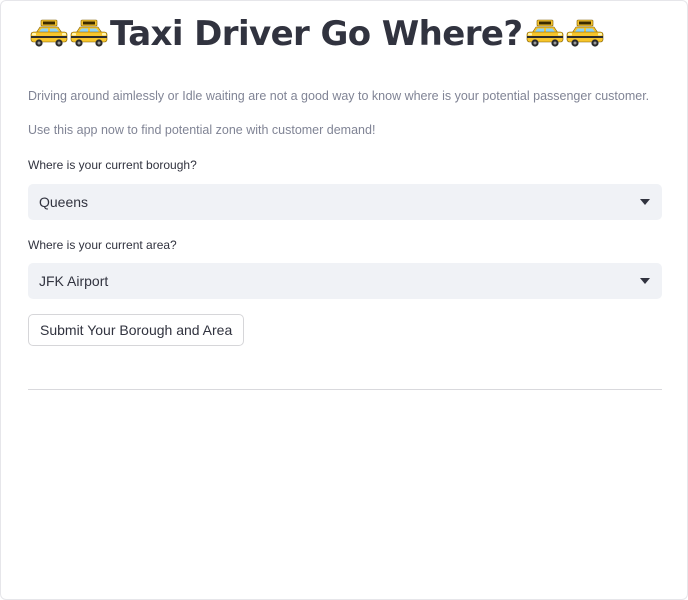 This screenshot has height=600, width=688. What do you see at coordinates (102, 245) in the screenshot?
I see `area-select-label: Where is your current area?` at bounding box center [102, 245].